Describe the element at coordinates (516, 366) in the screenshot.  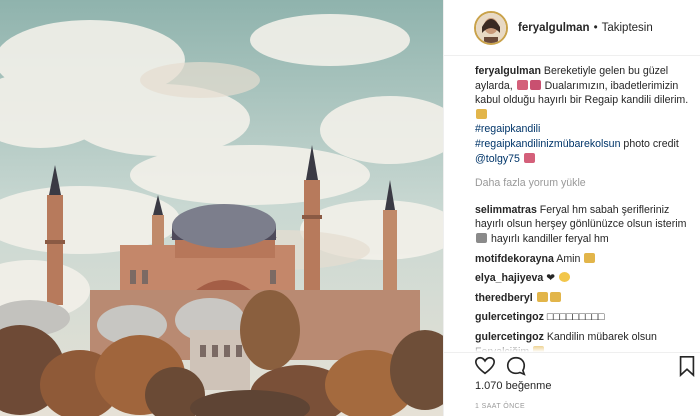
I see `comment-icon` at that location.